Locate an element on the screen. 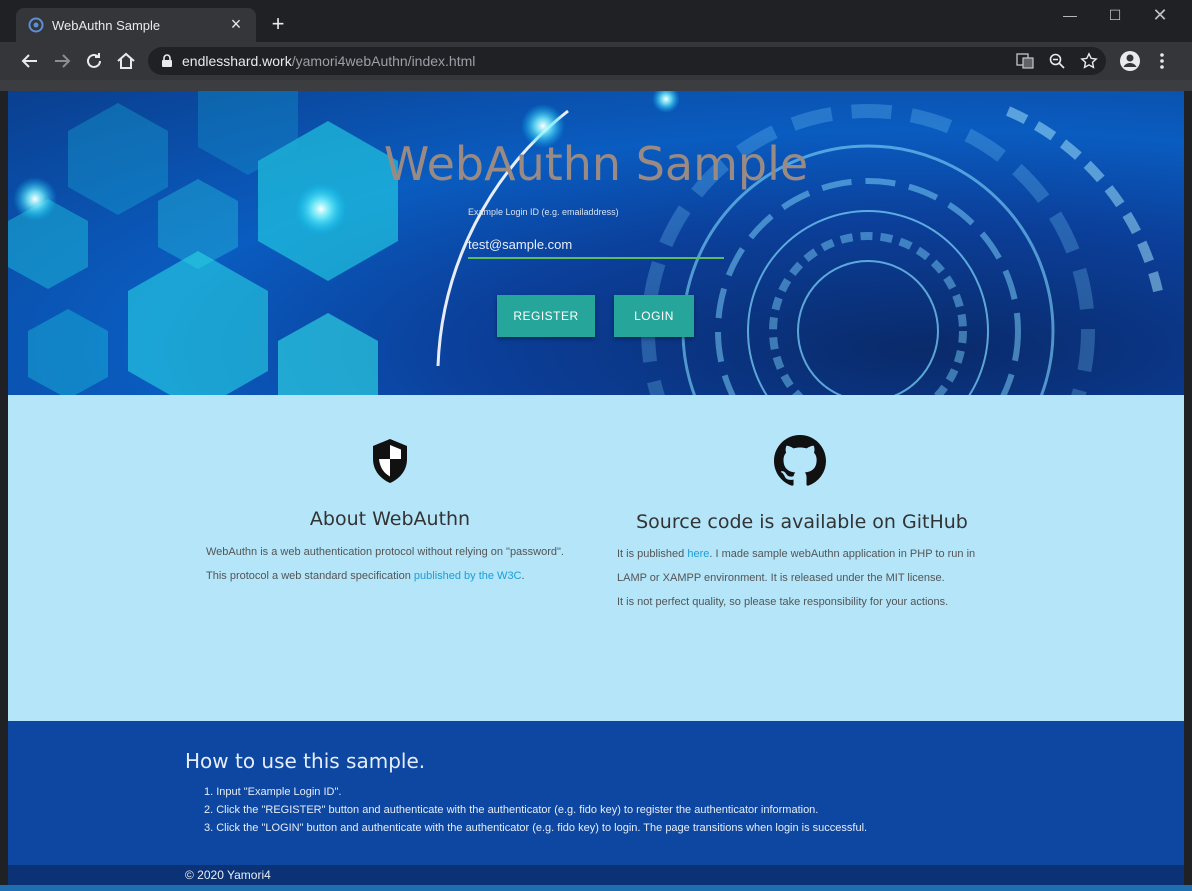 This screenshot has width=1192, height=891. url-host: endlesshard.work is located at coordinates (237, 61).